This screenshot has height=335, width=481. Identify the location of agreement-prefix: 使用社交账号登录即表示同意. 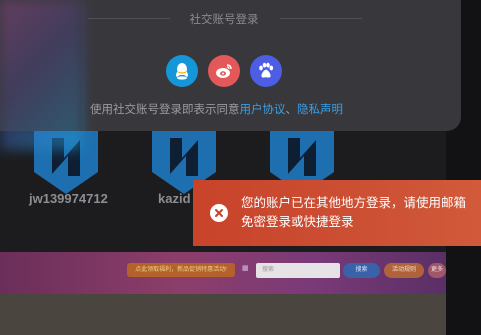
(165, 110).